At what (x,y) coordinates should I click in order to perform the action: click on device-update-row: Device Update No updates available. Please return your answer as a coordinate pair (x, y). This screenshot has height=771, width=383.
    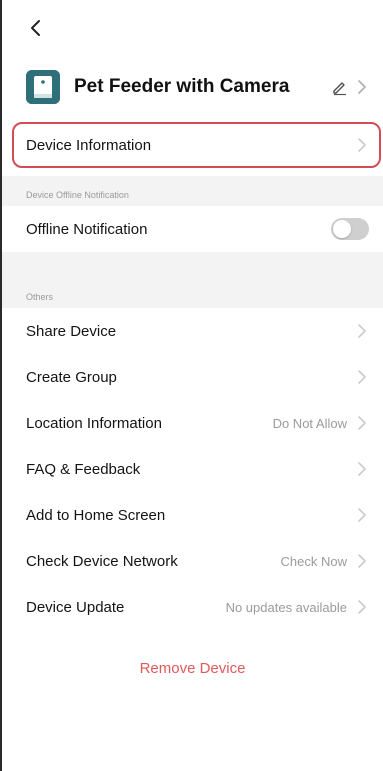
    Looking at the image, I should click on (192, 607).